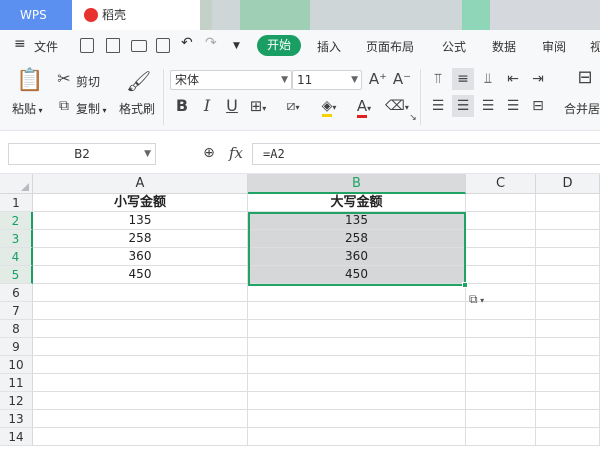  I want to click on align-middle-icon: ≡, so click(463, 79).